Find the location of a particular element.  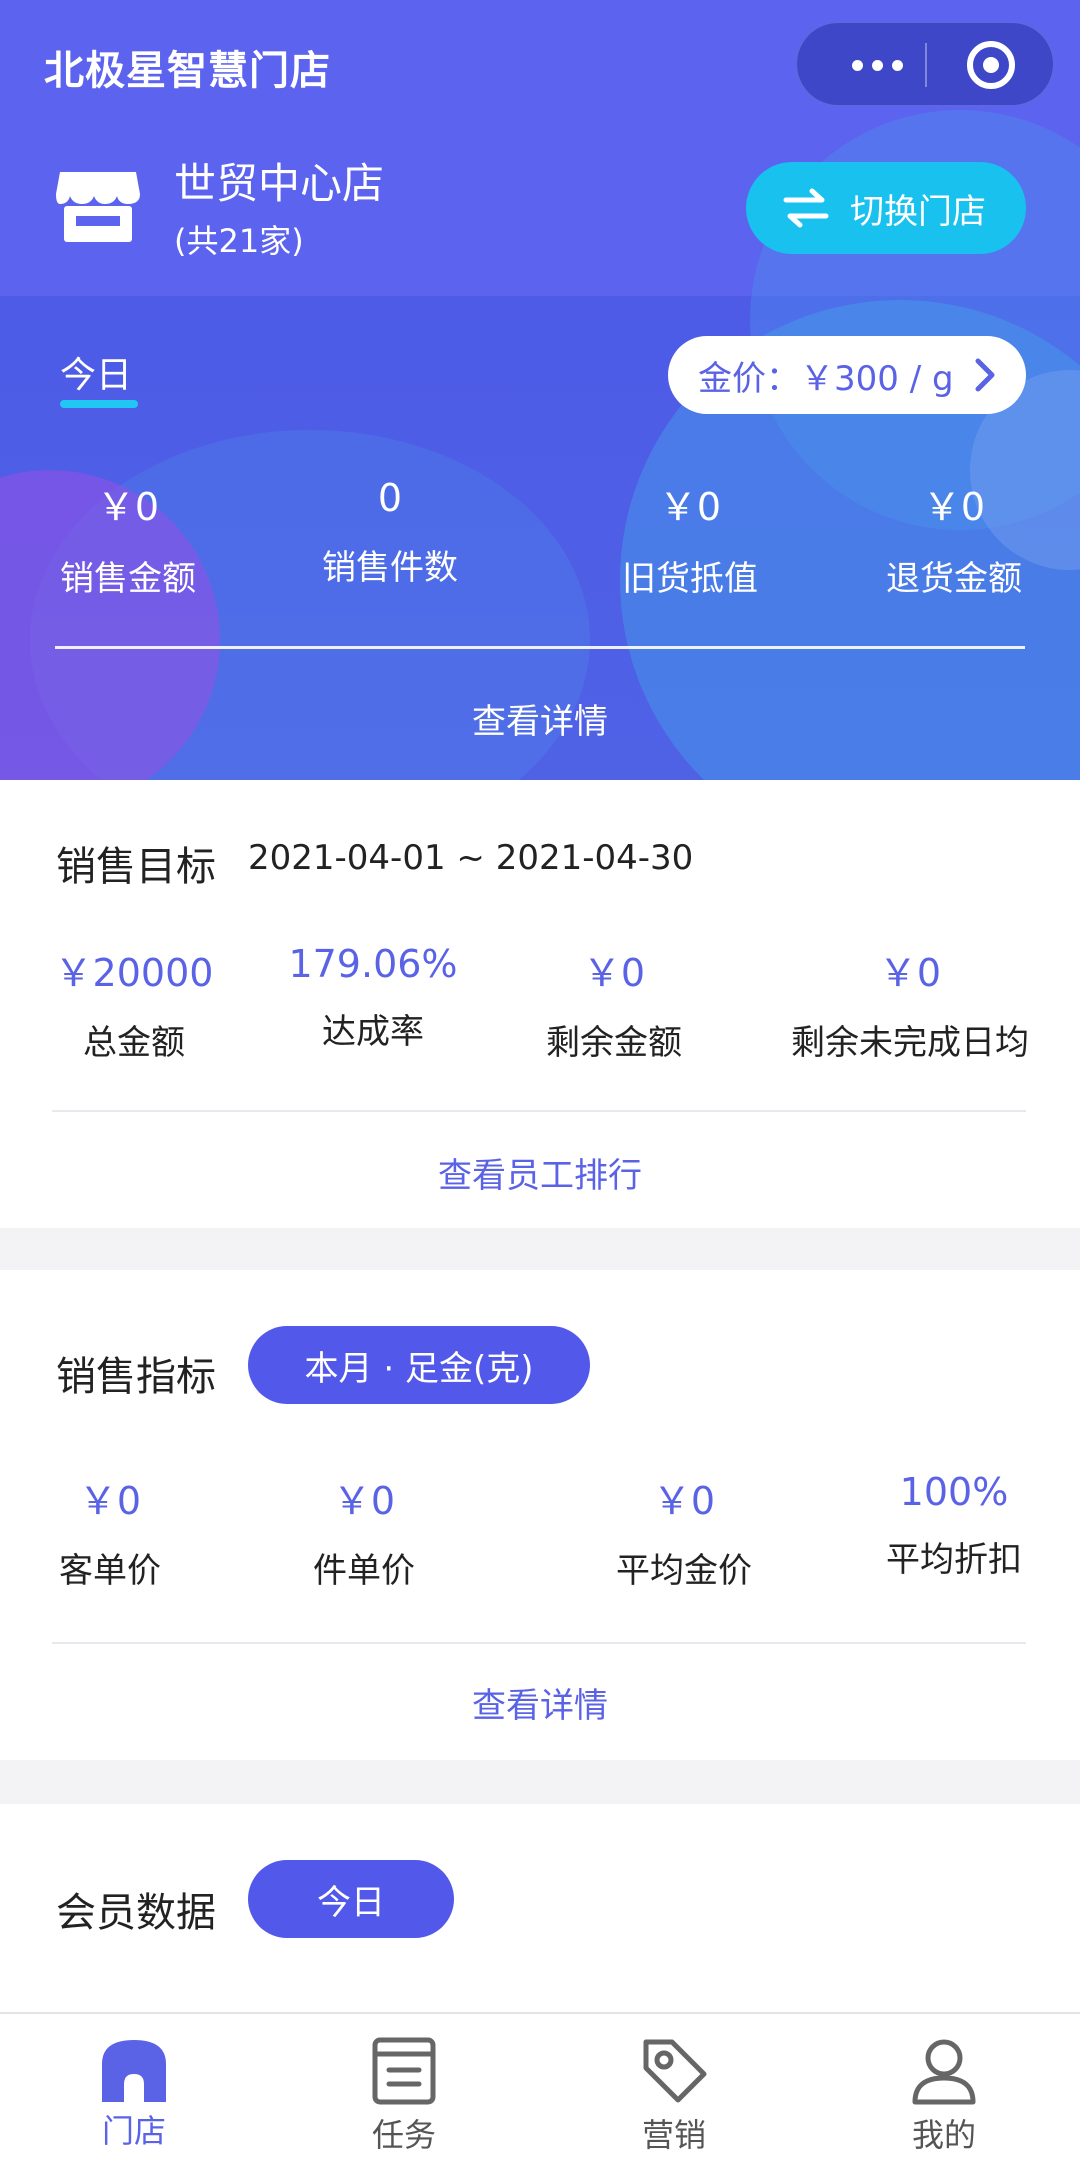

tab-store: 门店 is located at coordinates (134, 2089).